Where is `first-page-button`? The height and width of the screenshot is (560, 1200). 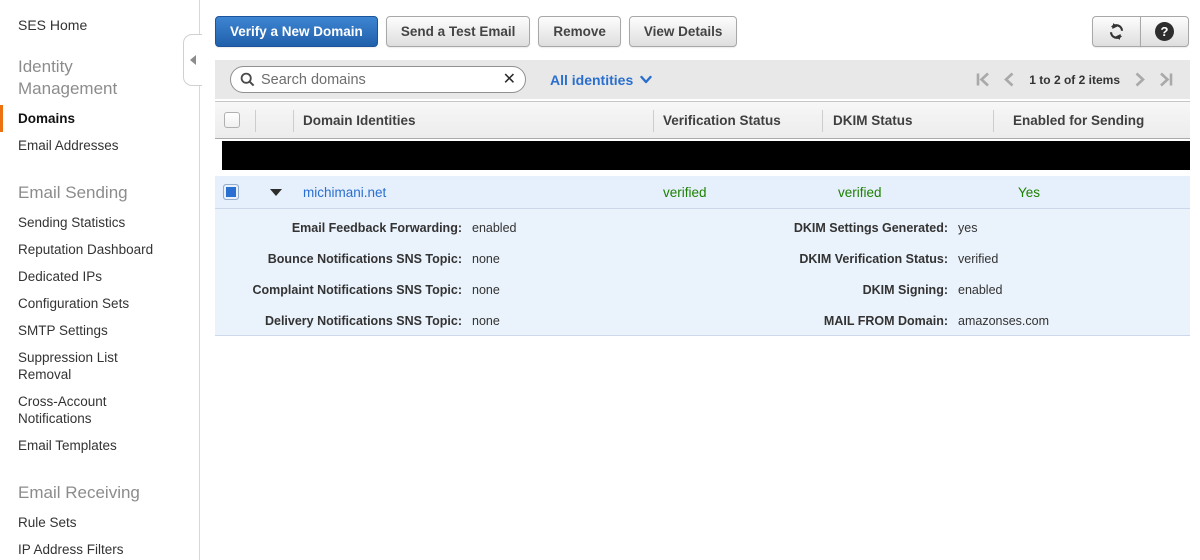
first-page-button is located at coordinates (983, 79).